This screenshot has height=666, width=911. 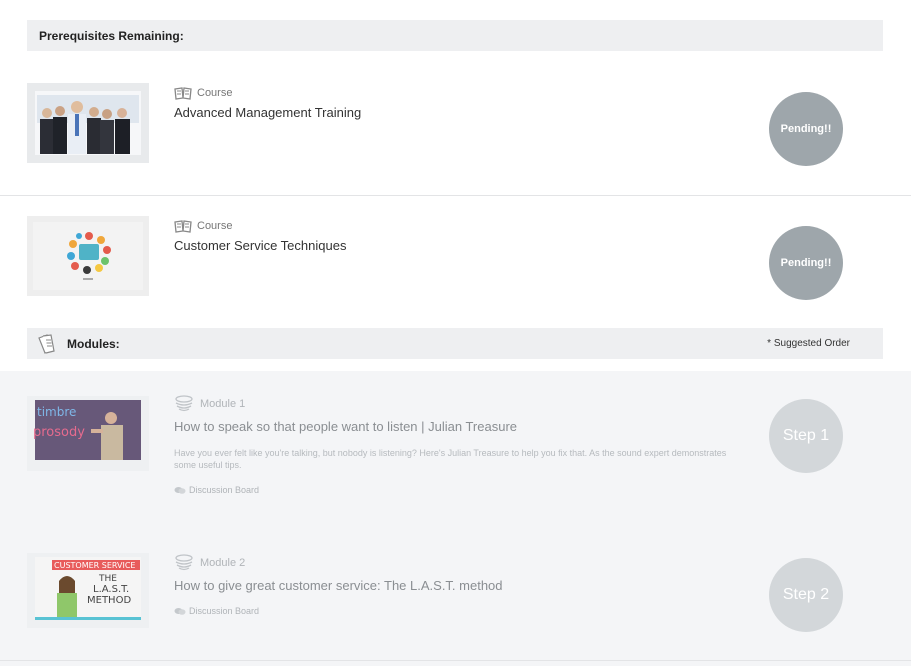 I want to click on thumbnail-banner: CUSTOMER SERVICE, so click(x=95, y=565).